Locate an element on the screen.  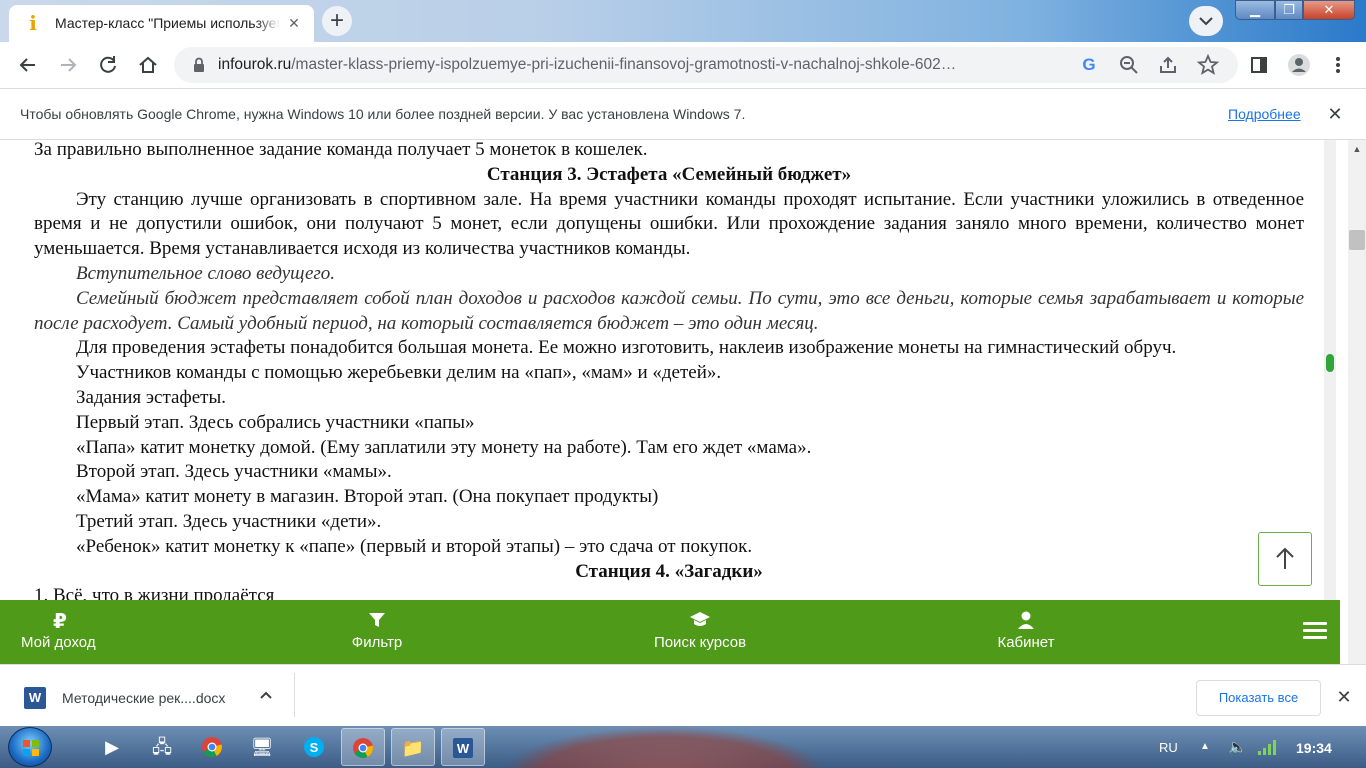
show-all-downloads-button: Показать все is located at coordinates (1258, 698).